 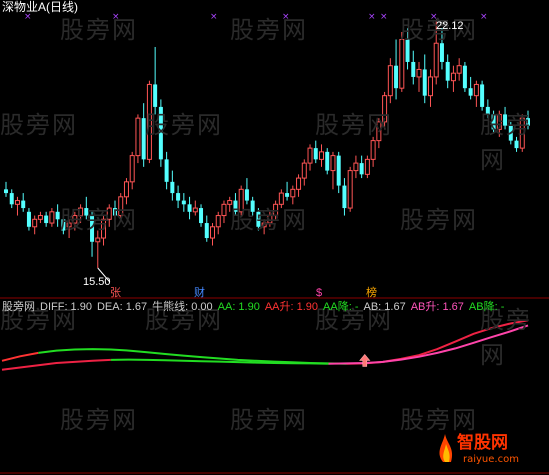 What do you see at coordinates (97, 282) in the screenshot?
I see `low-price-label: 15.50` at bounding box center [97, 282].